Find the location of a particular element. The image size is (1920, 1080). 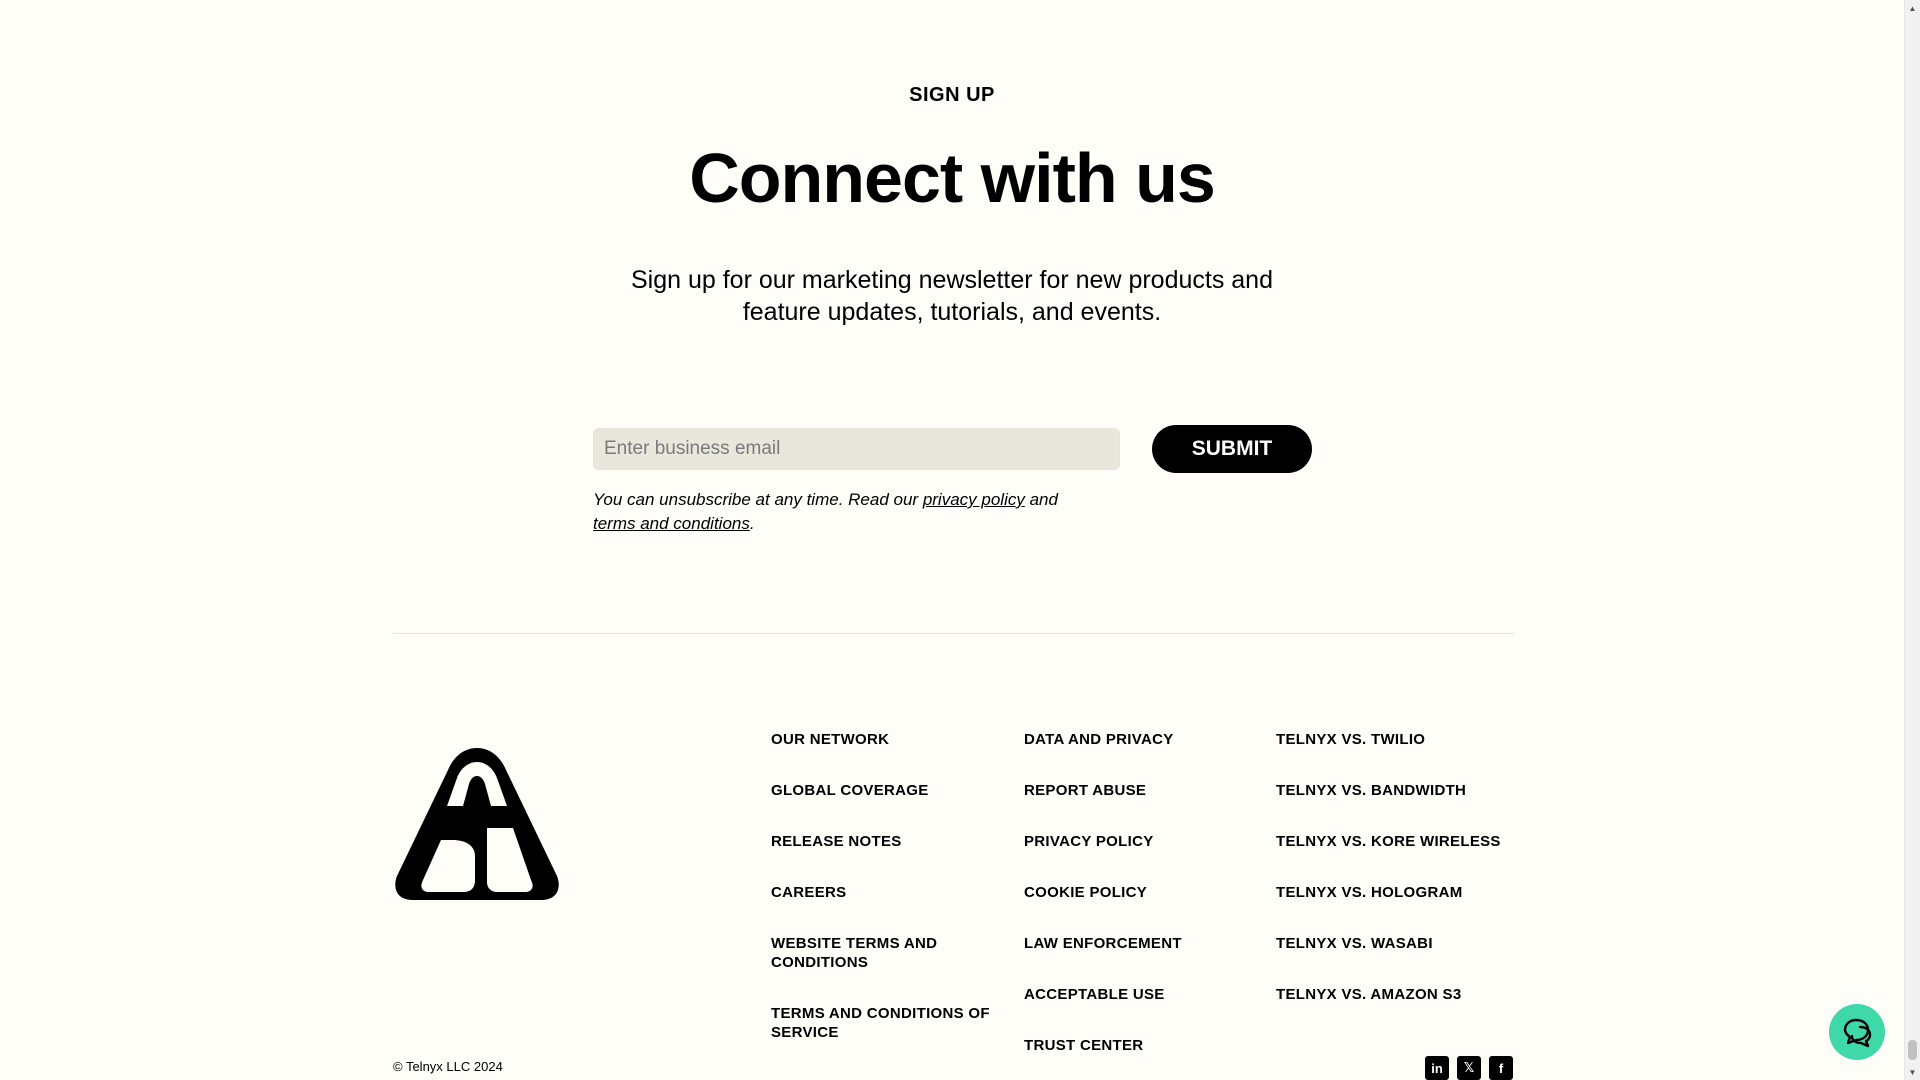

disclaimer-suffix: . is located at coordinates (752, 523).